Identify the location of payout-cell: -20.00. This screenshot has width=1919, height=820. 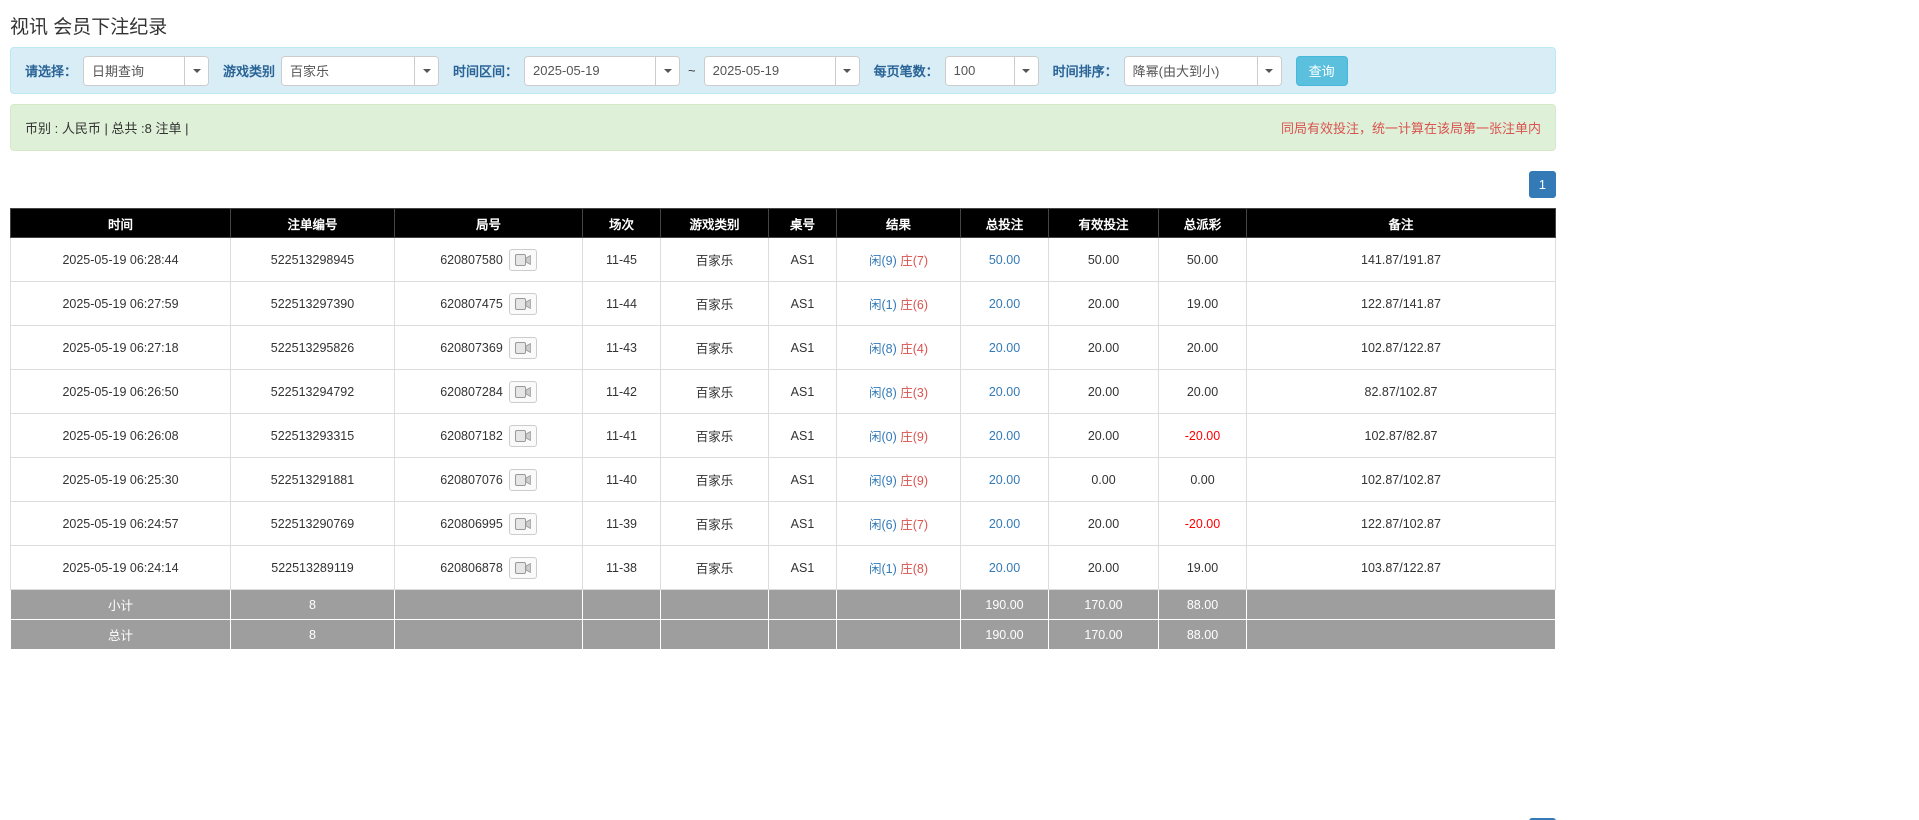
(1202, 523).